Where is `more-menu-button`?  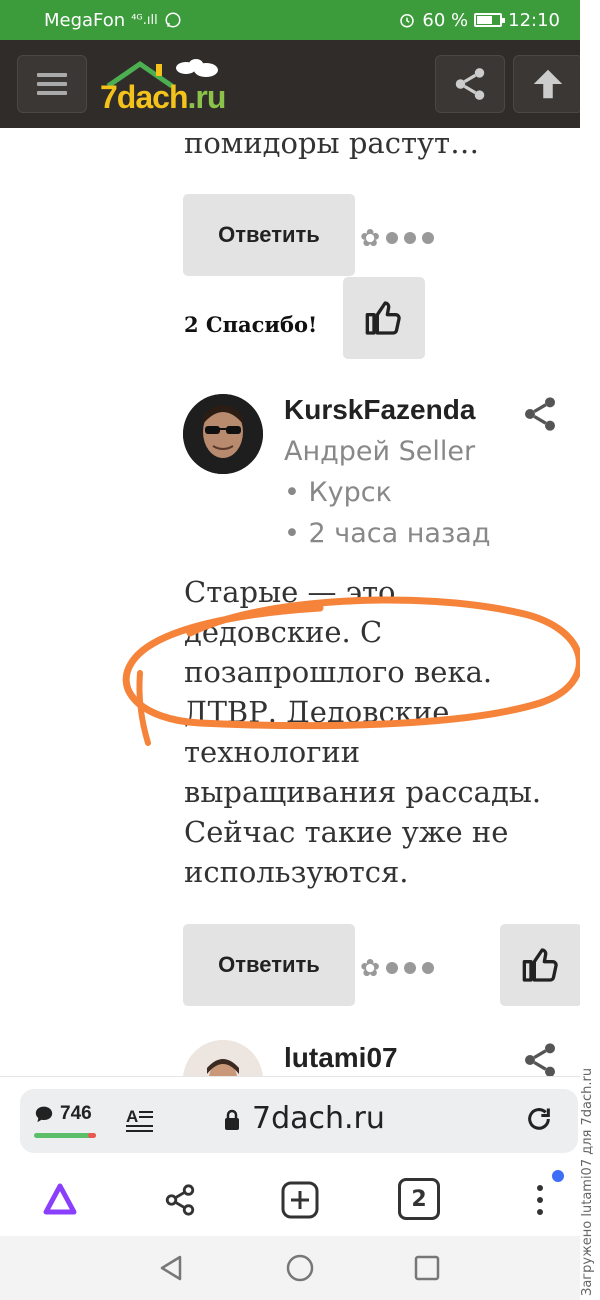
more-menu-button is located at coordinates (540, 1200).